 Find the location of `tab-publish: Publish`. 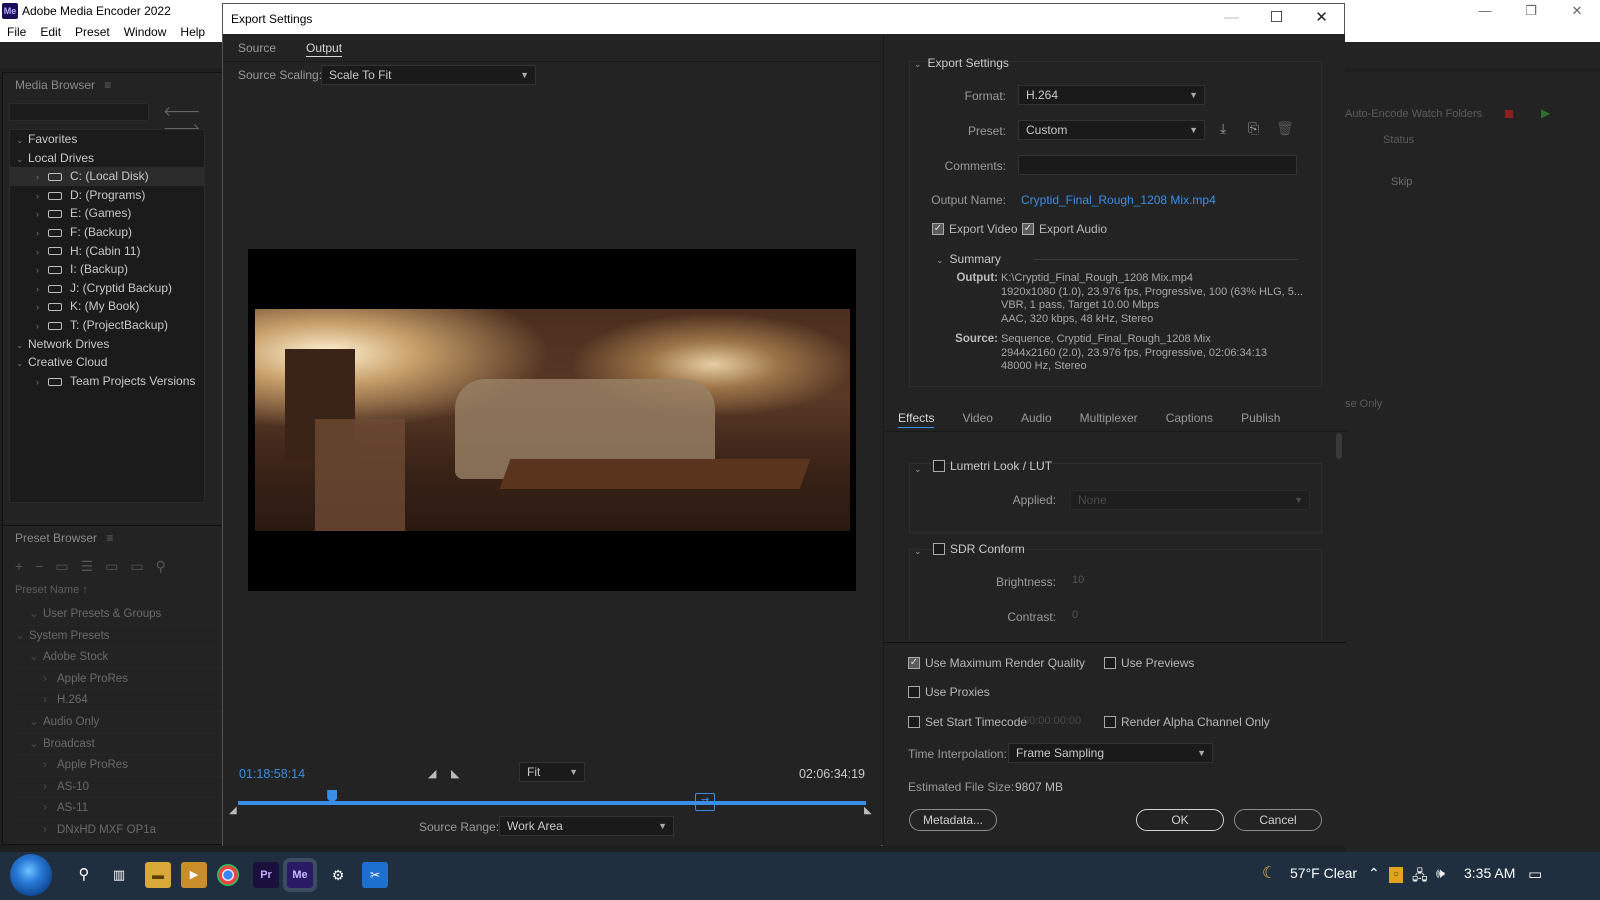

tab-publish: Publish is located at coordinates (1260, 417).